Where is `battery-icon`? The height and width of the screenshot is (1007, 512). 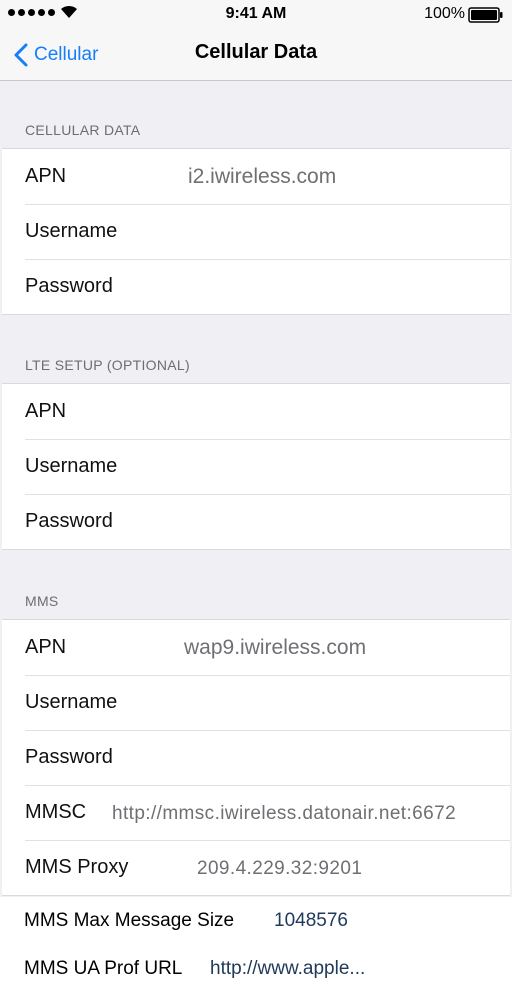
battery-icon is located at coordinates (485, 15).